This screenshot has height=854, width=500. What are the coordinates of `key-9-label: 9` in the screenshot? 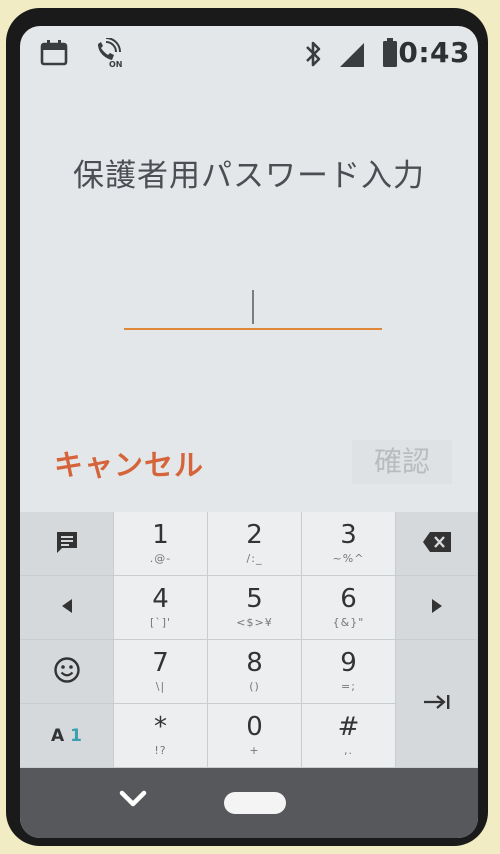 It's located at (348, 663).